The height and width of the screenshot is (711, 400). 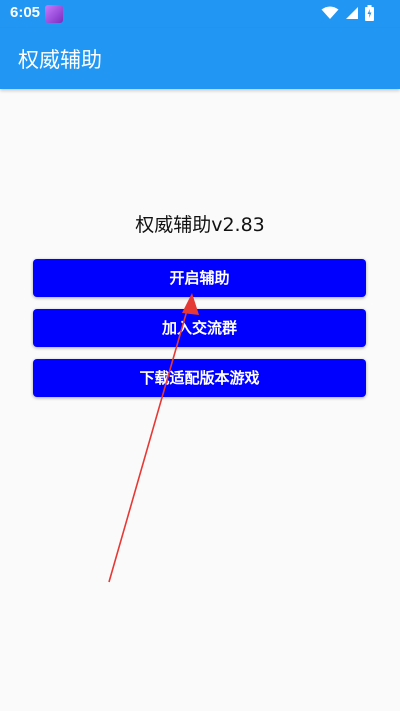 What do you see at coordinates (352, 13) in the screenshot?
I see `signal-icon` at bounding box center [352, 13].